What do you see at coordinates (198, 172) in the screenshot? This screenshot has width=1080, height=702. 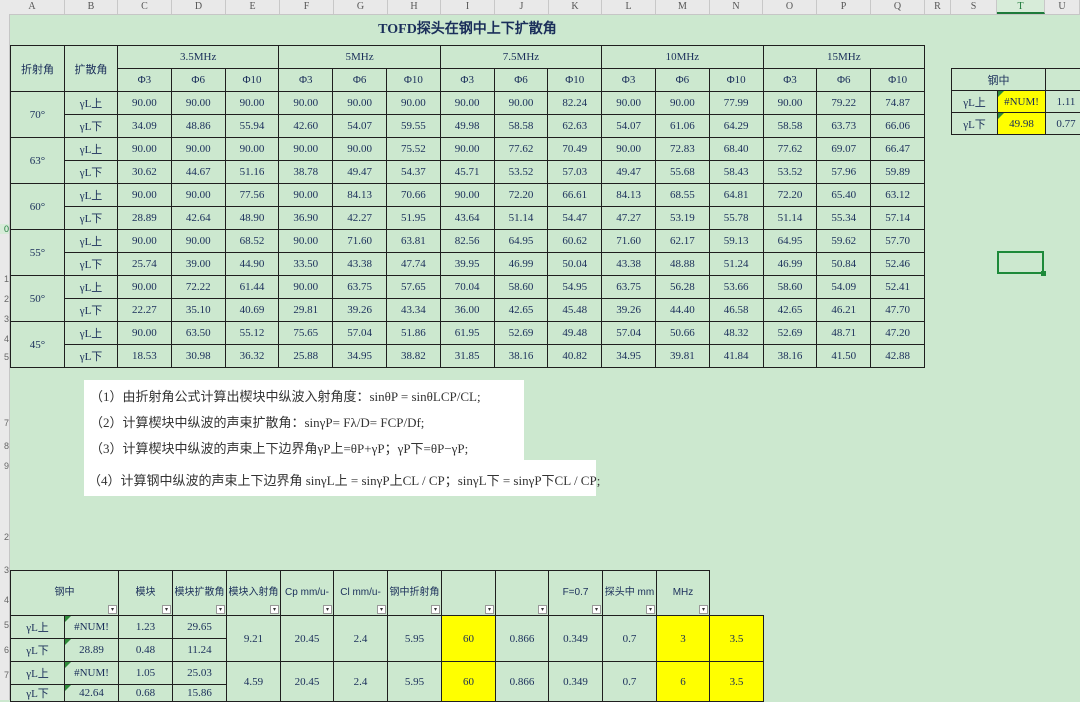 I see `data-cell: 44.67` at bounding box center [198, 172].